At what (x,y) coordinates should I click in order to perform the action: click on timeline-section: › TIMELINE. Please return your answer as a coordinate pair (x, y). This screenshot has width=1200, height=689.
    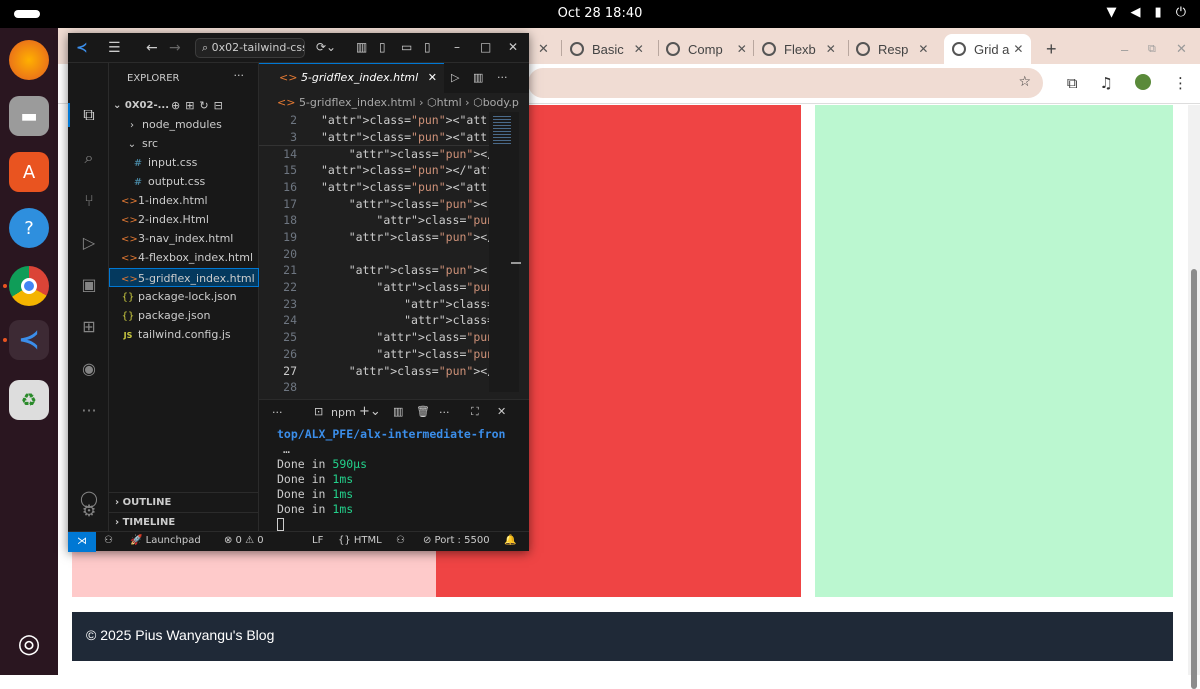
    Looking at the image, I should click on (184, 522).